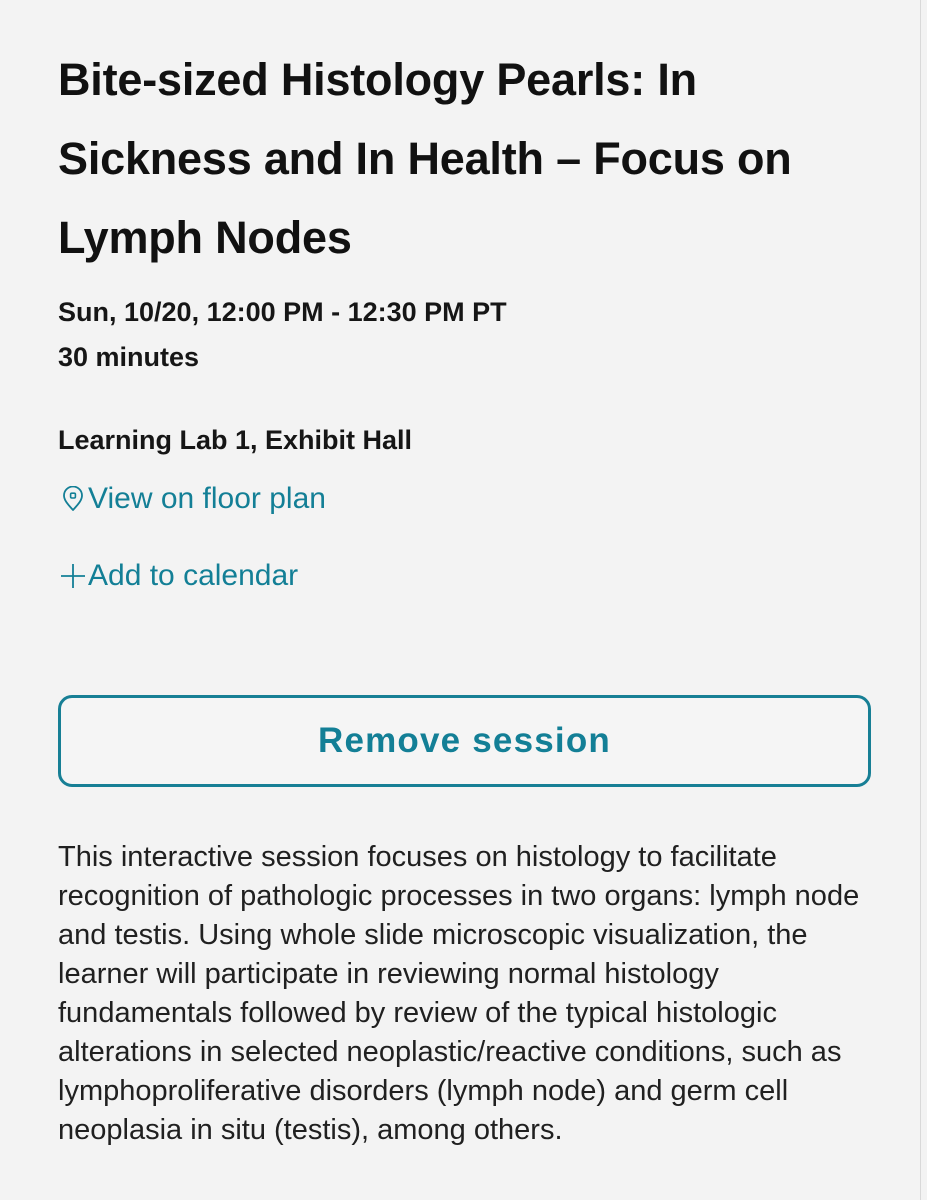  What do you see at coordinates (464, 741) in the screenshot?
I see `remove-session-button: Remove session` at bounding box center [464, 741].